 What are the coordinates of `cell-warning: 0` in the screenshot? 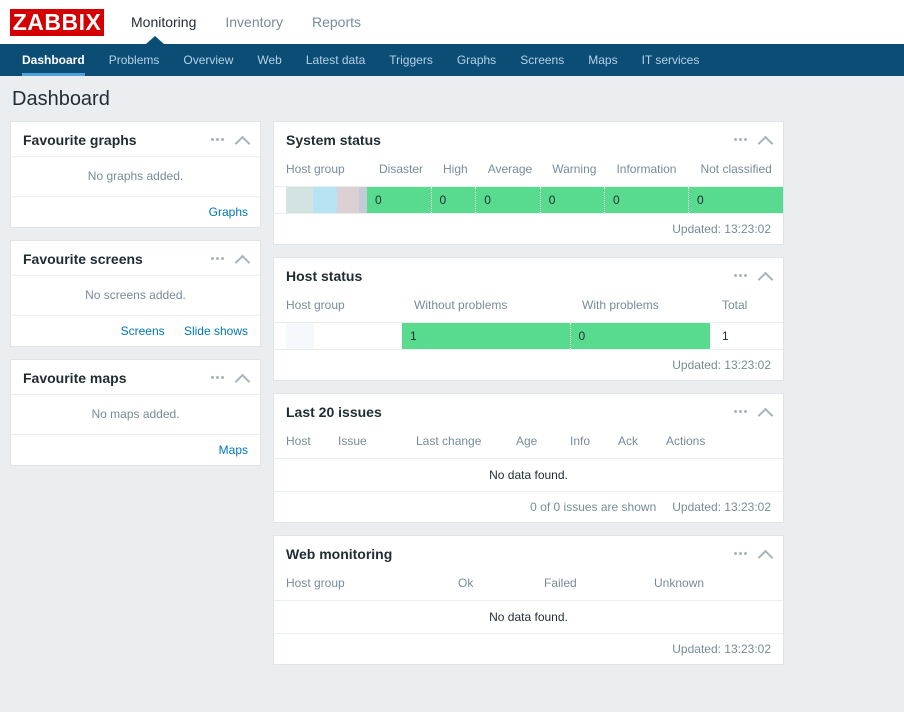 It's located at (572, 199).